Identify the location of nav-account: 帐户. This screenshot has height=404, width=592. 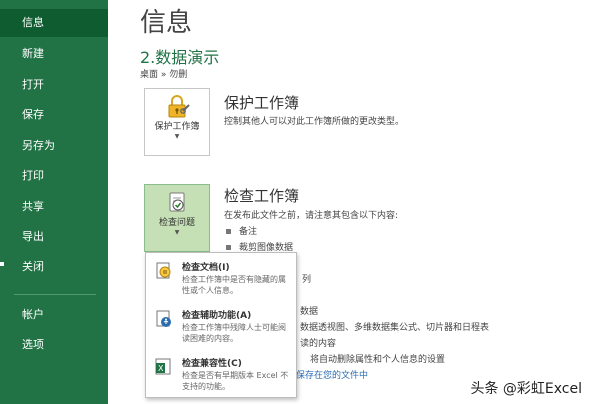
(54, 315).